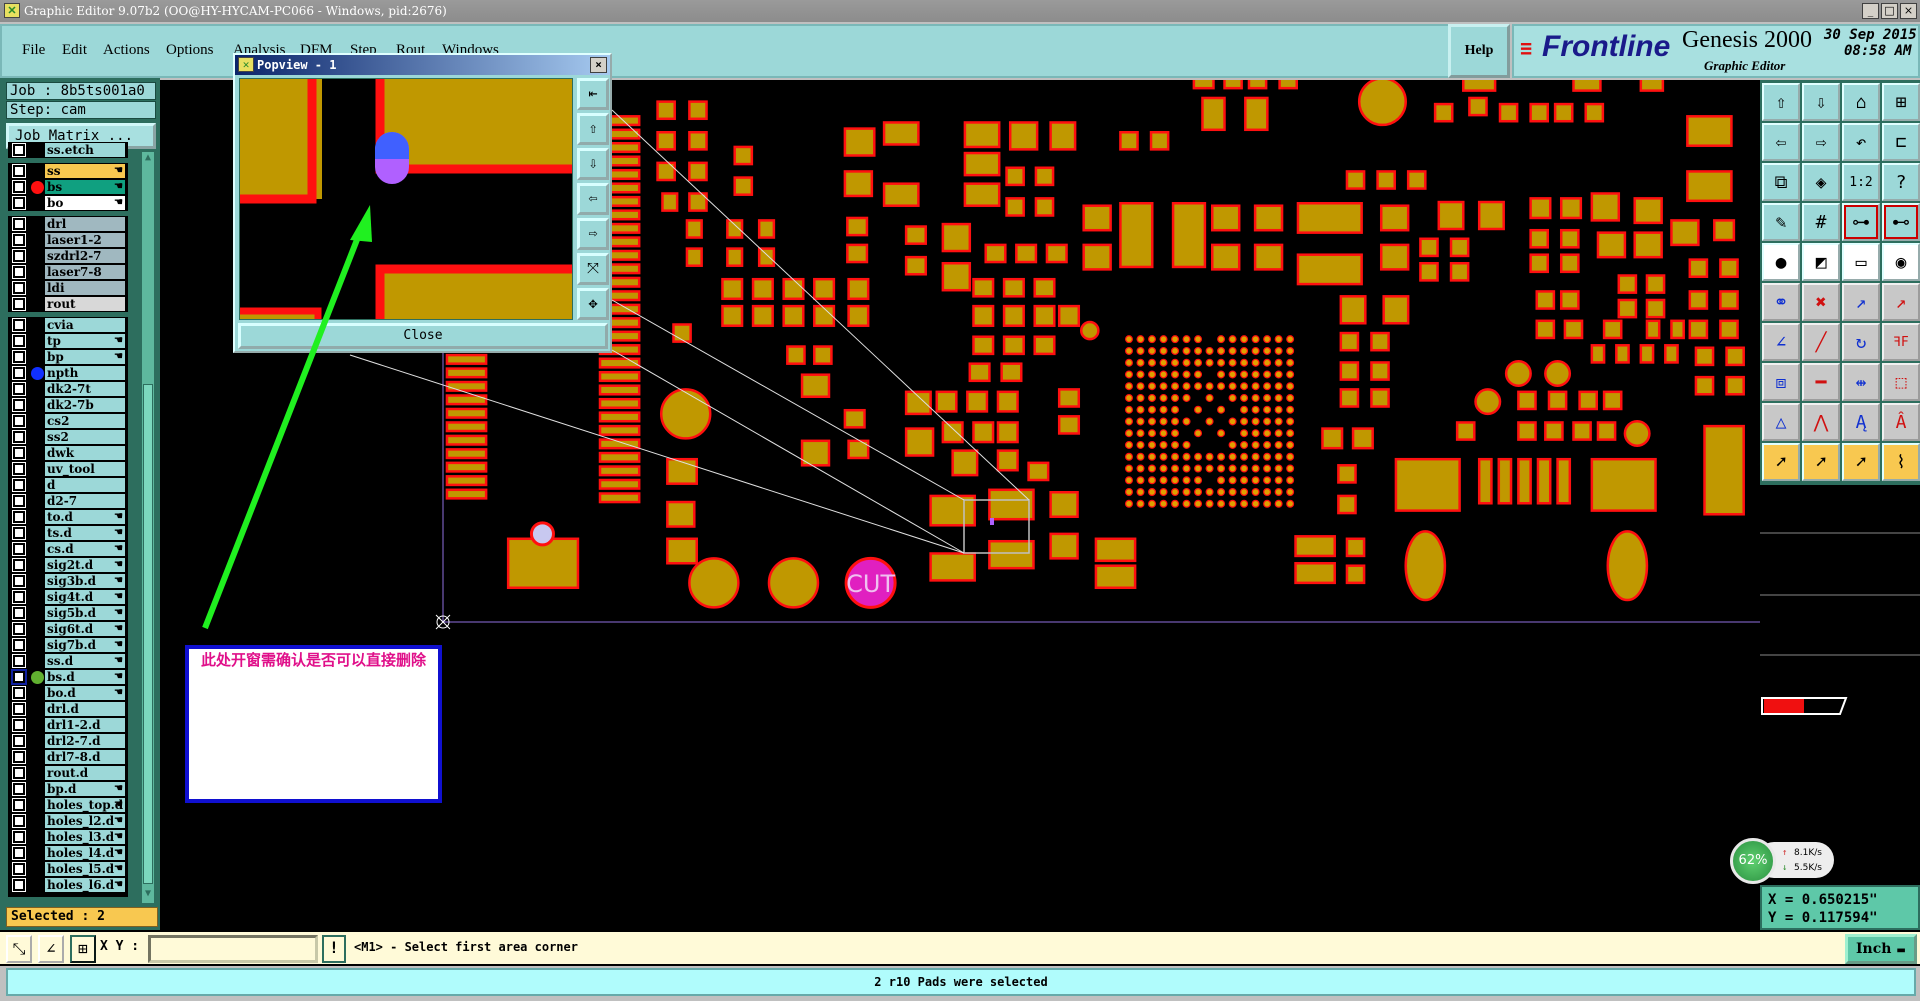 This screenshot has width=1920, height=1001. What do you see at coordinates (85, 240) in the screenshot?
I see `layer-name: laser1-2` at bounding box center [85, 240].